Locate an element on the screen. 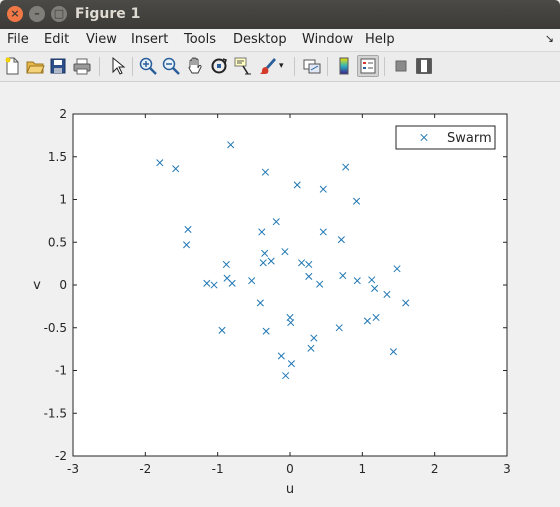  title-bar: × – □ Figure 1 is located at coordinates (280, 14).